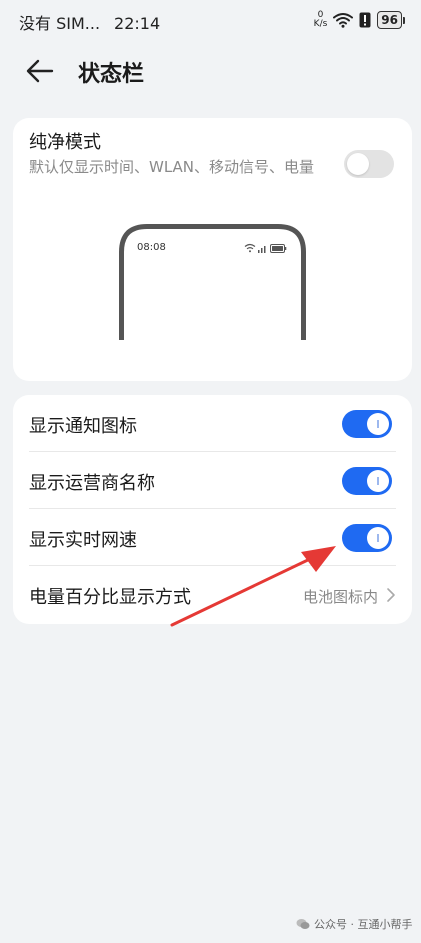 This screenshot has height=943, width=421. I want to click on setting-label: 显示实时网速, so click(83, 540).